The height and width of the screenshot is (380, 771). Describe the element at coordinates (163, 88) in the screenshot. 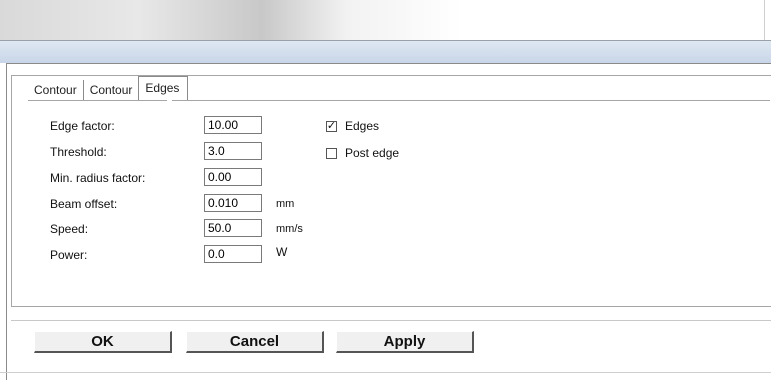

I see `tab-edges: Edges` at that location.